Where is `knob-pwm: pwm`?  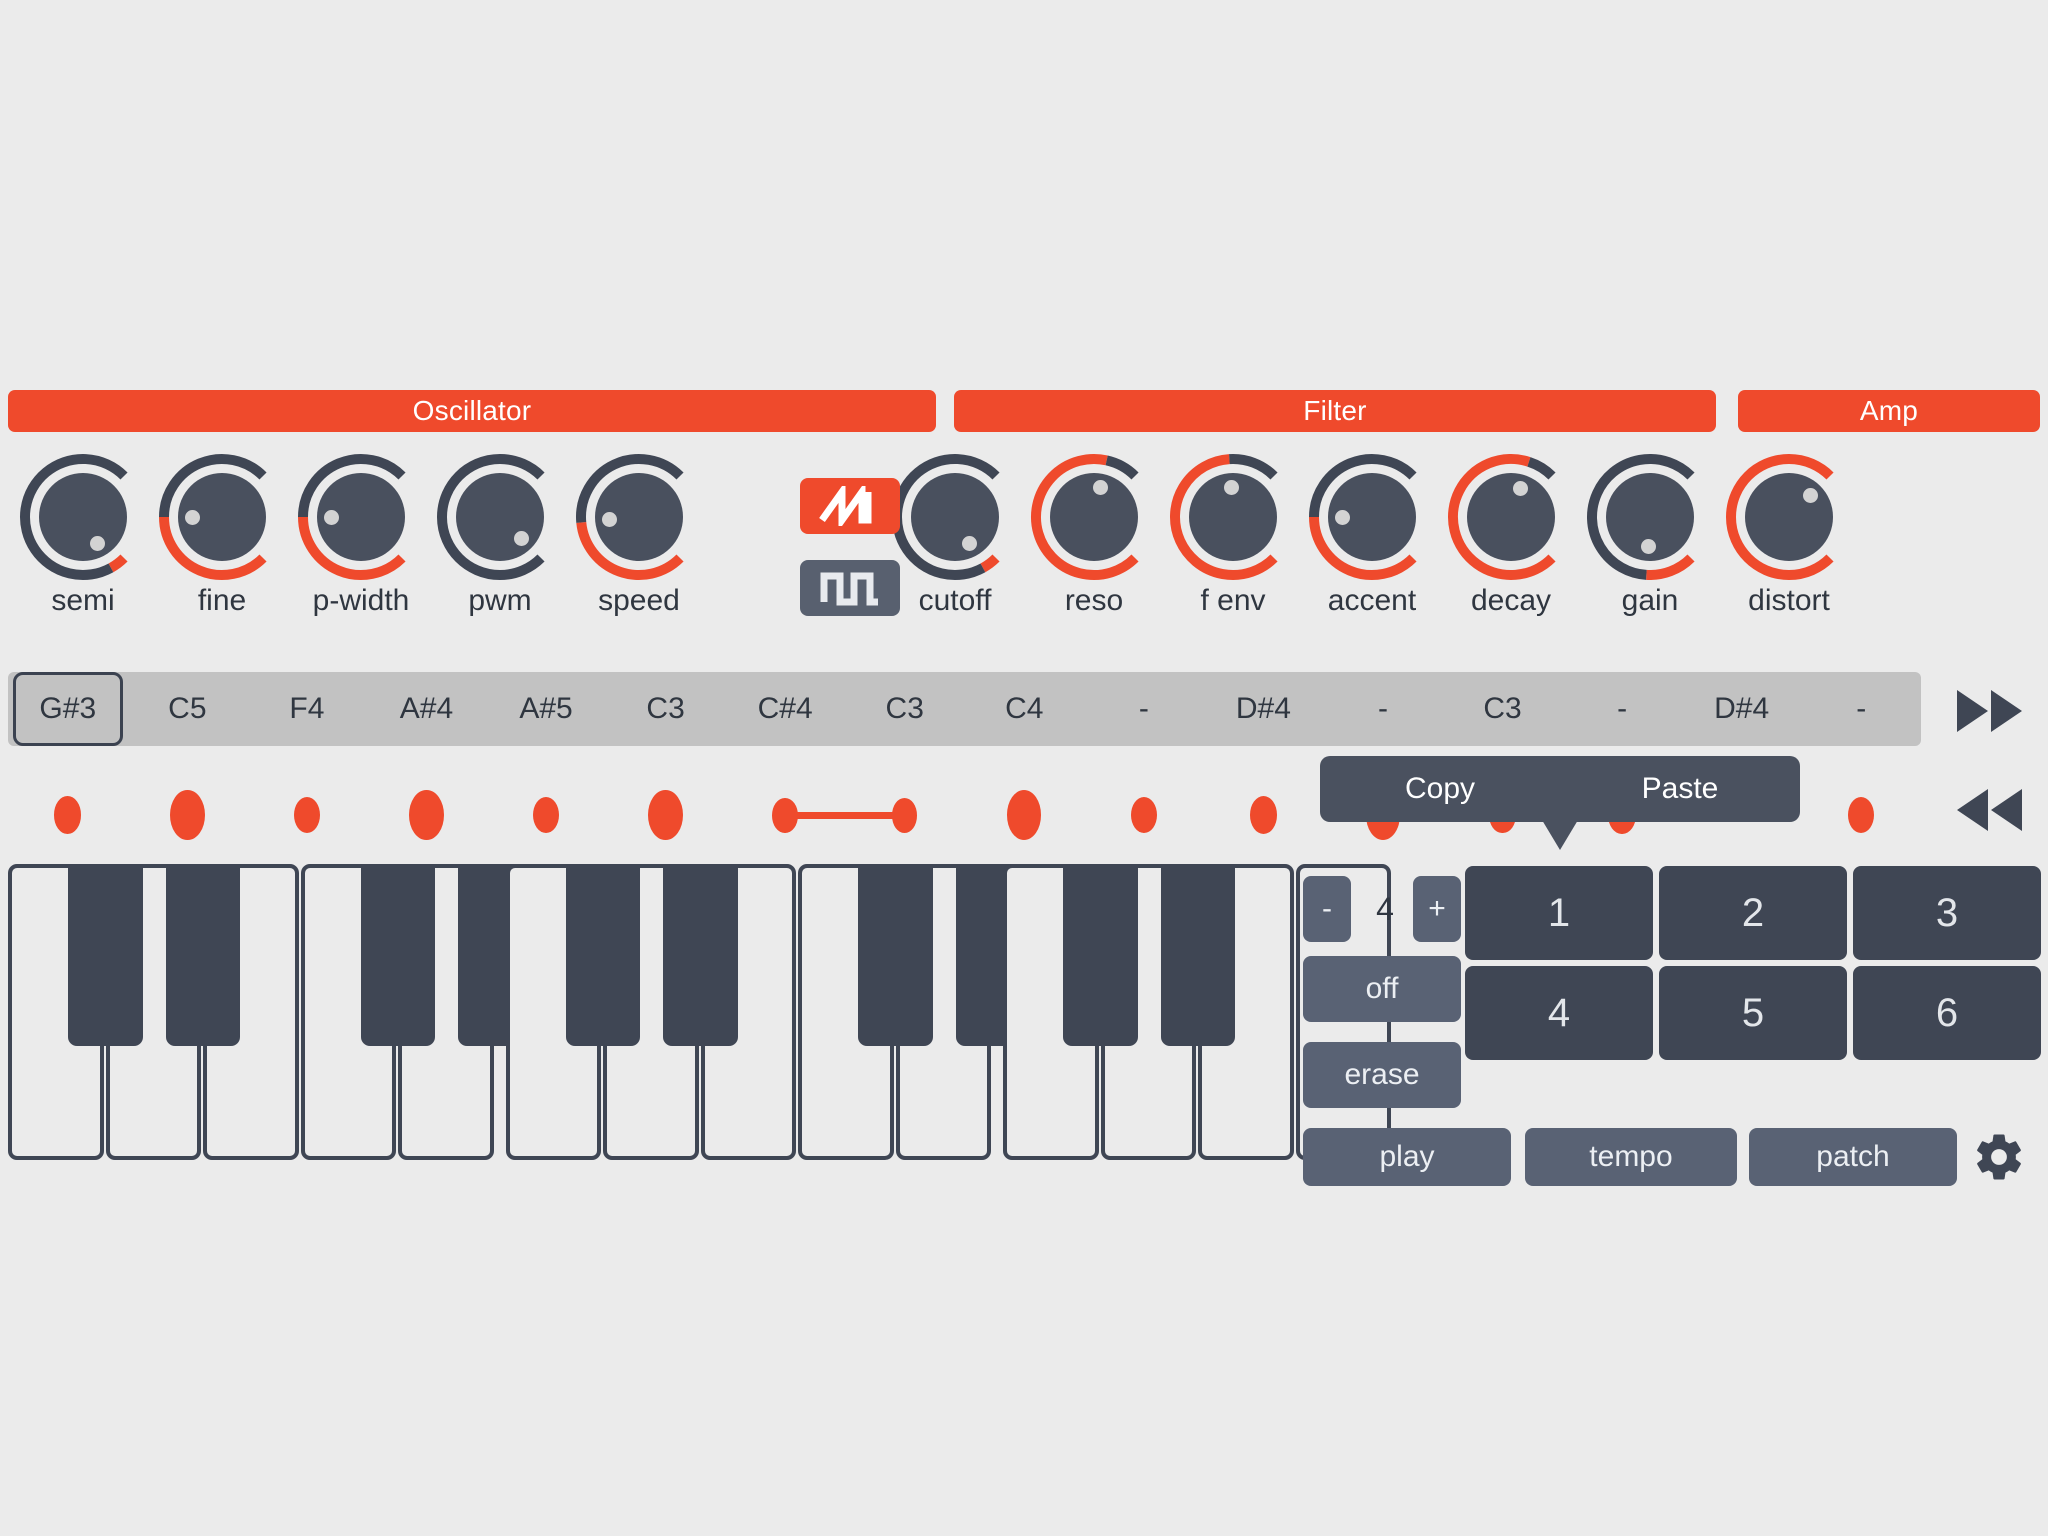 knob-pwm: pwm is located at coordinates (500, 540).